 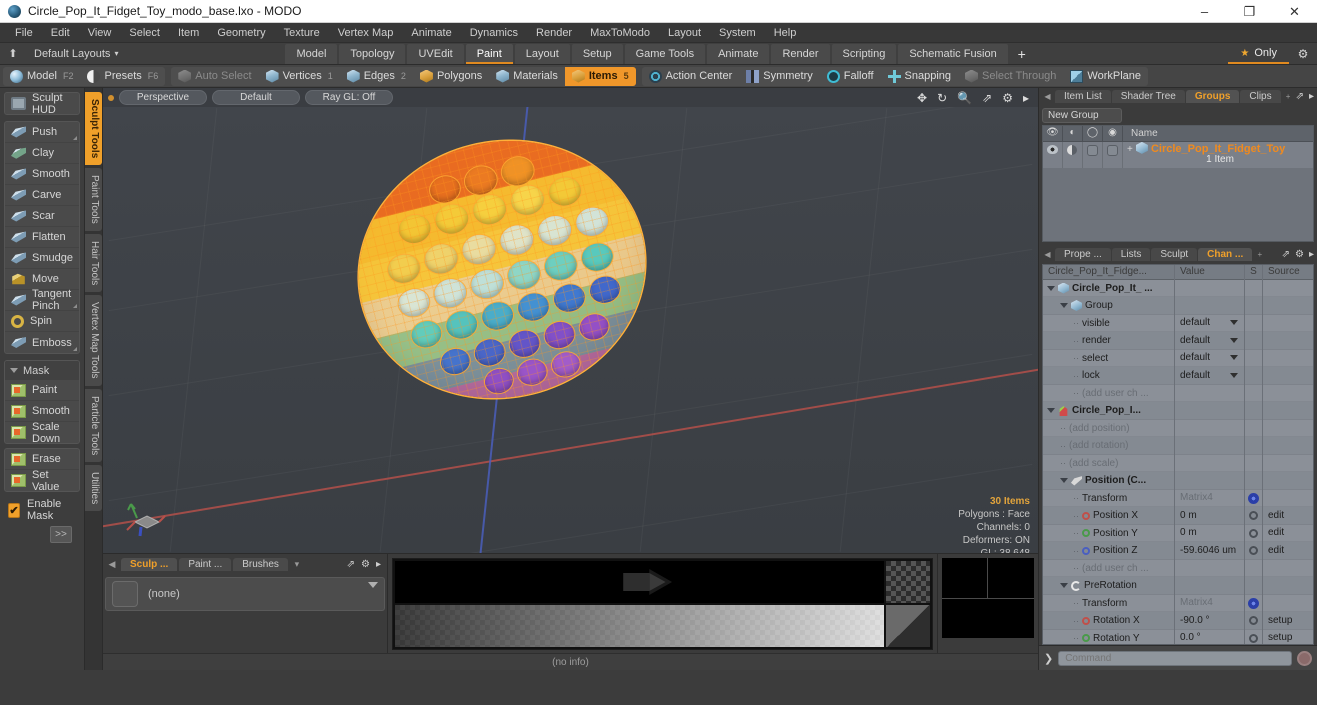 I want to click on menu-item-system: System, so click(x=737, y=33).